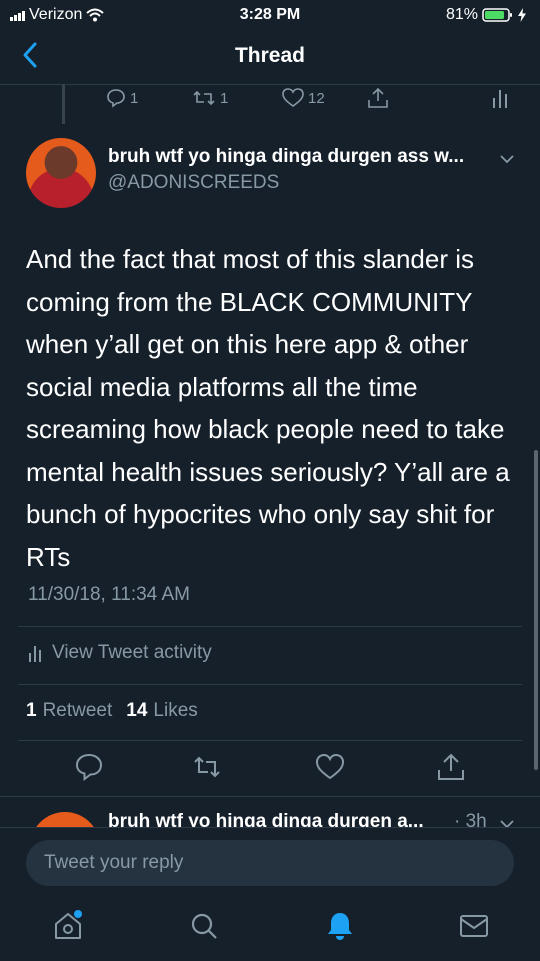 This screenshot has height=961, width=540. I want to click on tweet-actions, so click(270, 769).